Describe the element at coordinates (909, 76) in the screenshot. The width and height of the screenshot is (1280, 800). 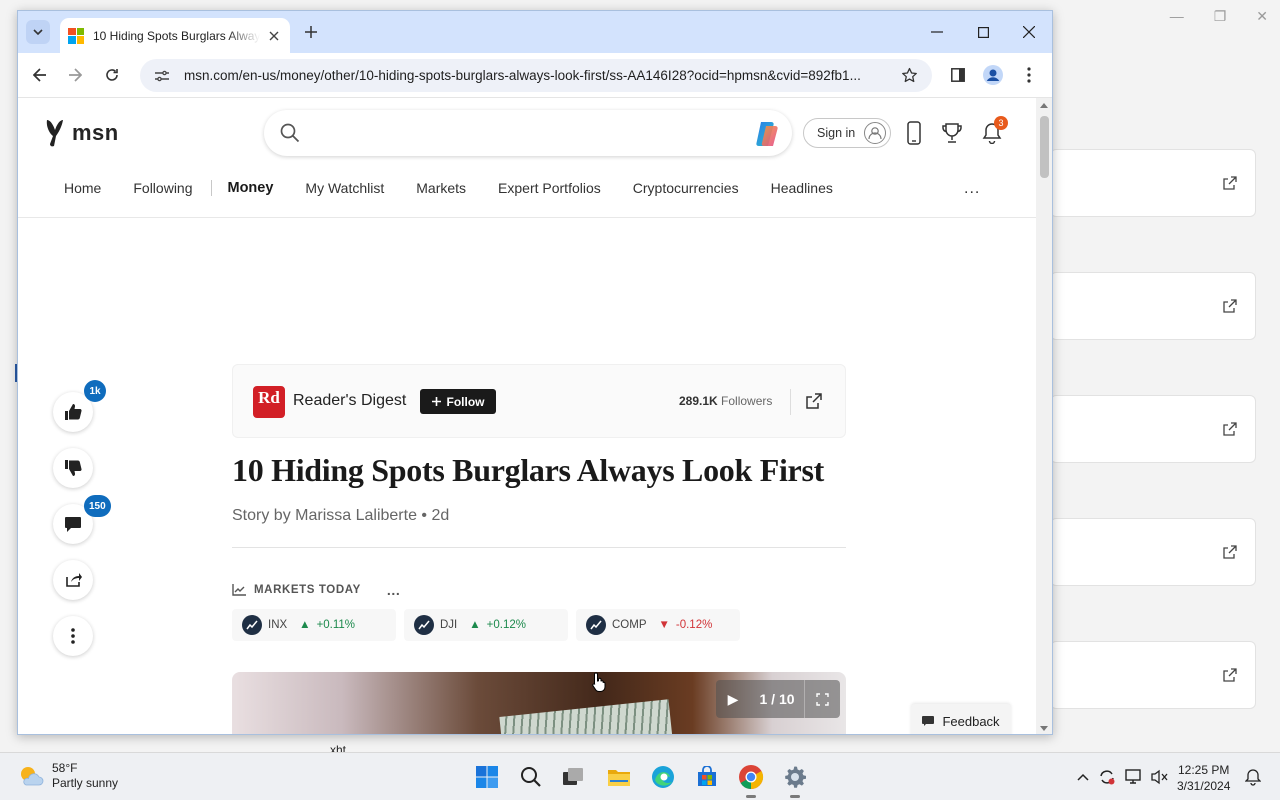
I see `bookmark-star-icon` at that location.